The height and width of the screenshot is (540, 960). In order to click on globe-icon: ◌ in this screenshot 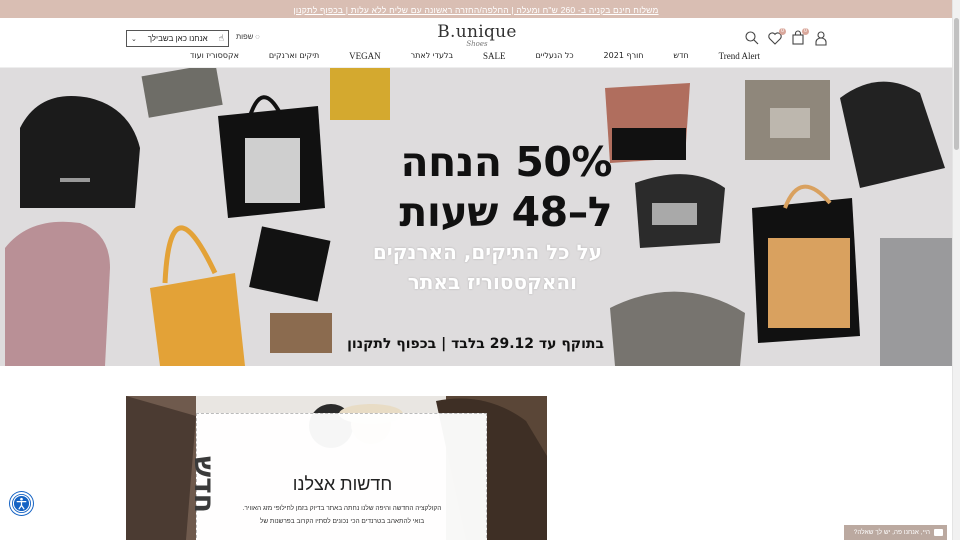, I will do `click(257, 36)`.